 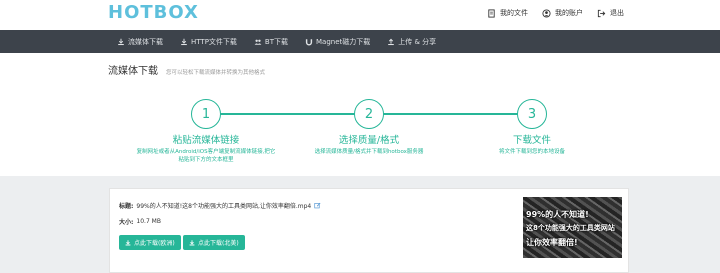 What do you see at coordinates (531, 140) in the screenshot?
I see `step-title: 下载文件` at bounding box center [531, 140].